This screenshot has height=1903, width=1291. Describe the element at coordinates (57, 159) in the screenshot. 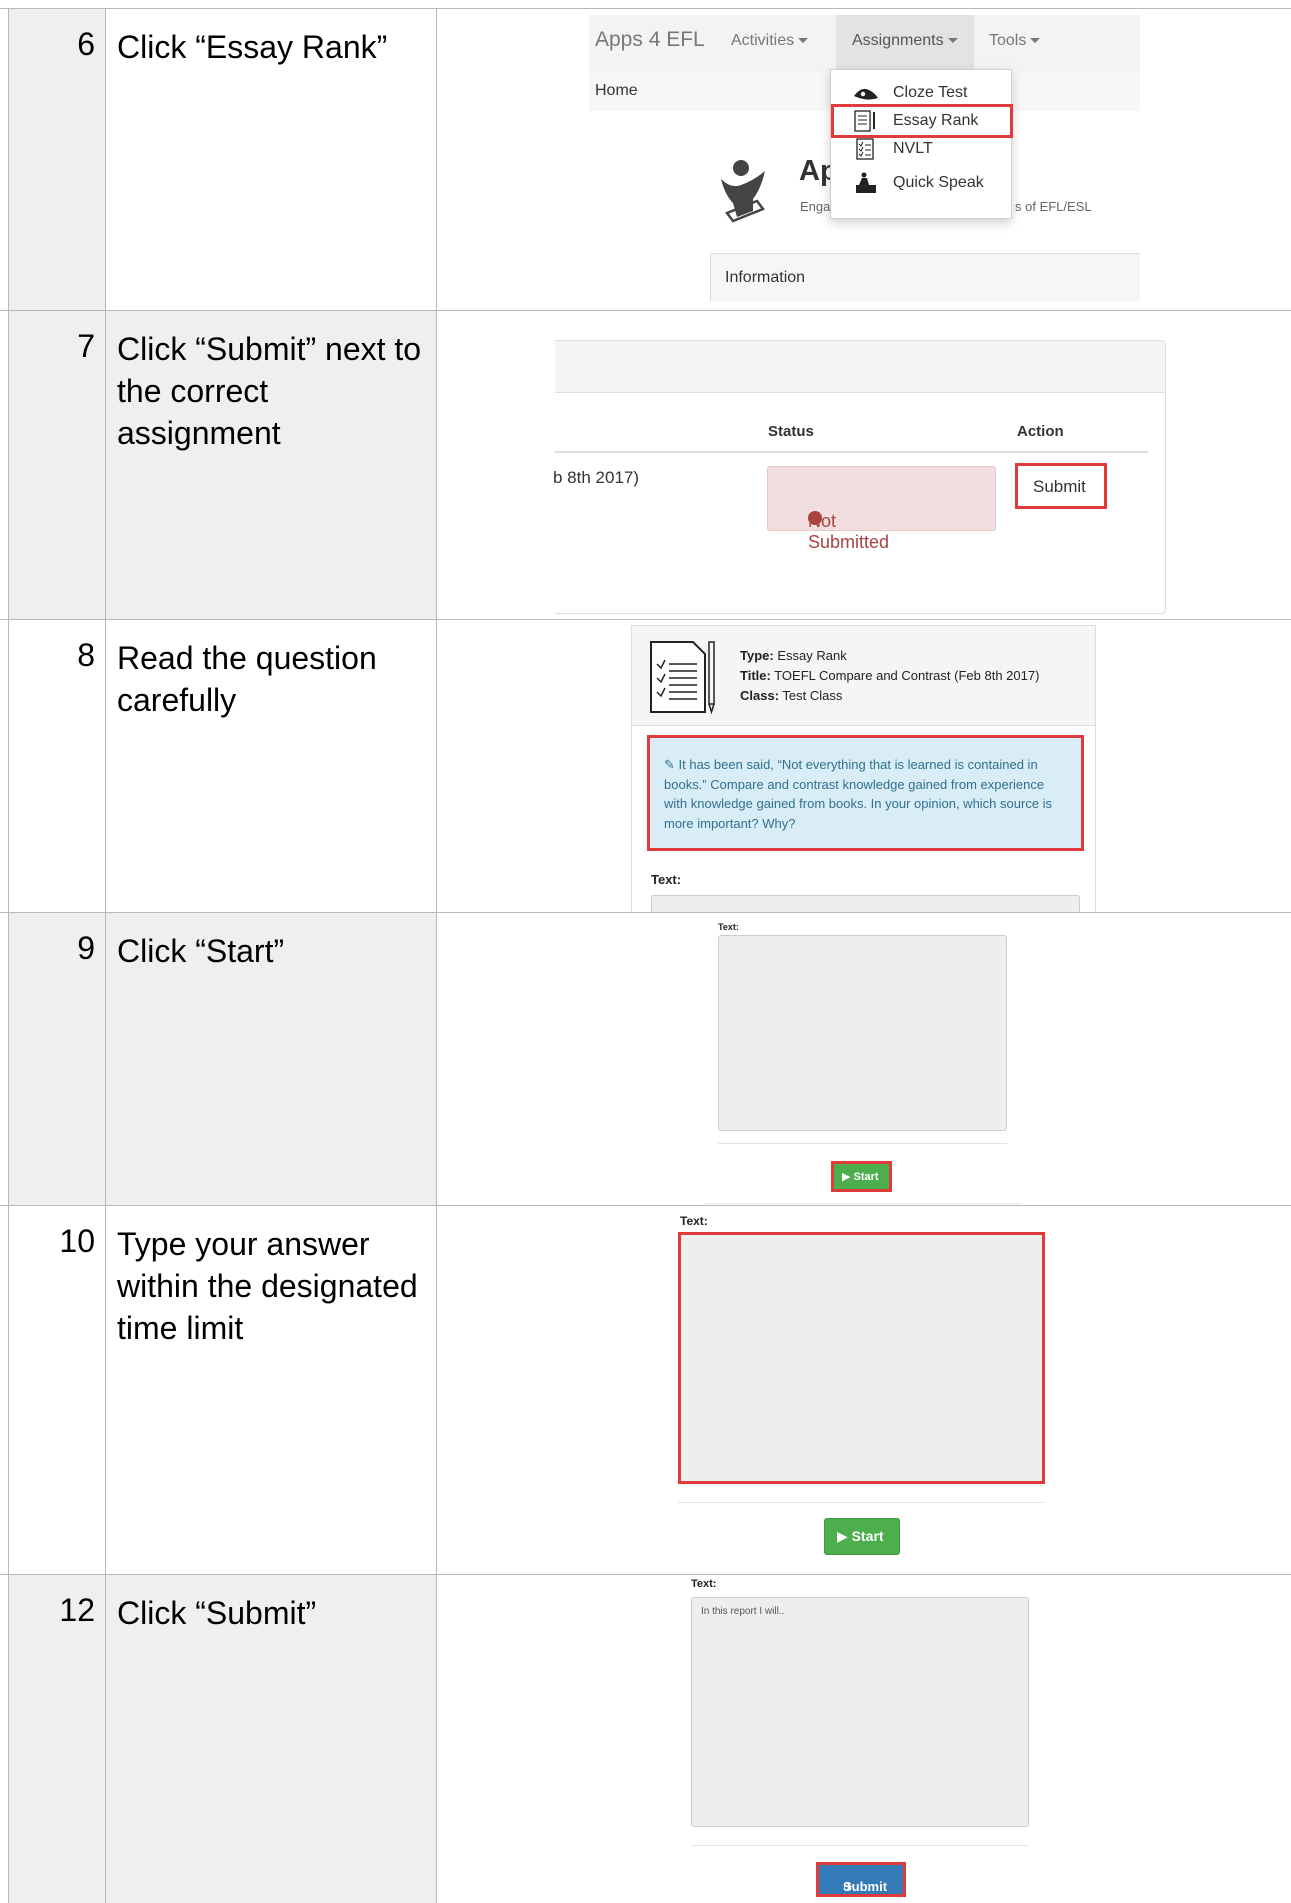

I see `step-number-cell: 6` at that location.